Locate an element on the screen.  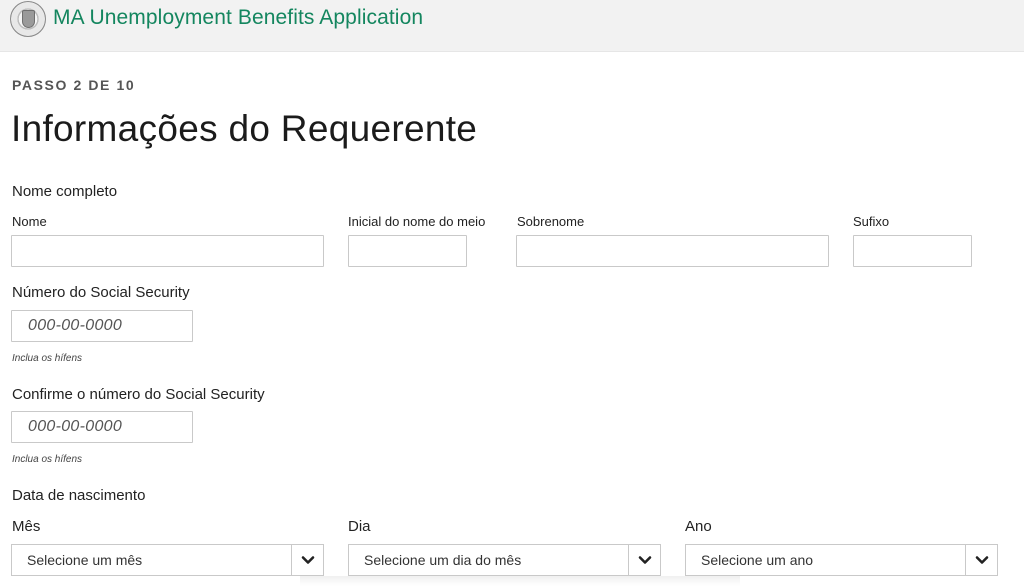
page-title: Informações do Requerente is located at coordinates (244, 128).